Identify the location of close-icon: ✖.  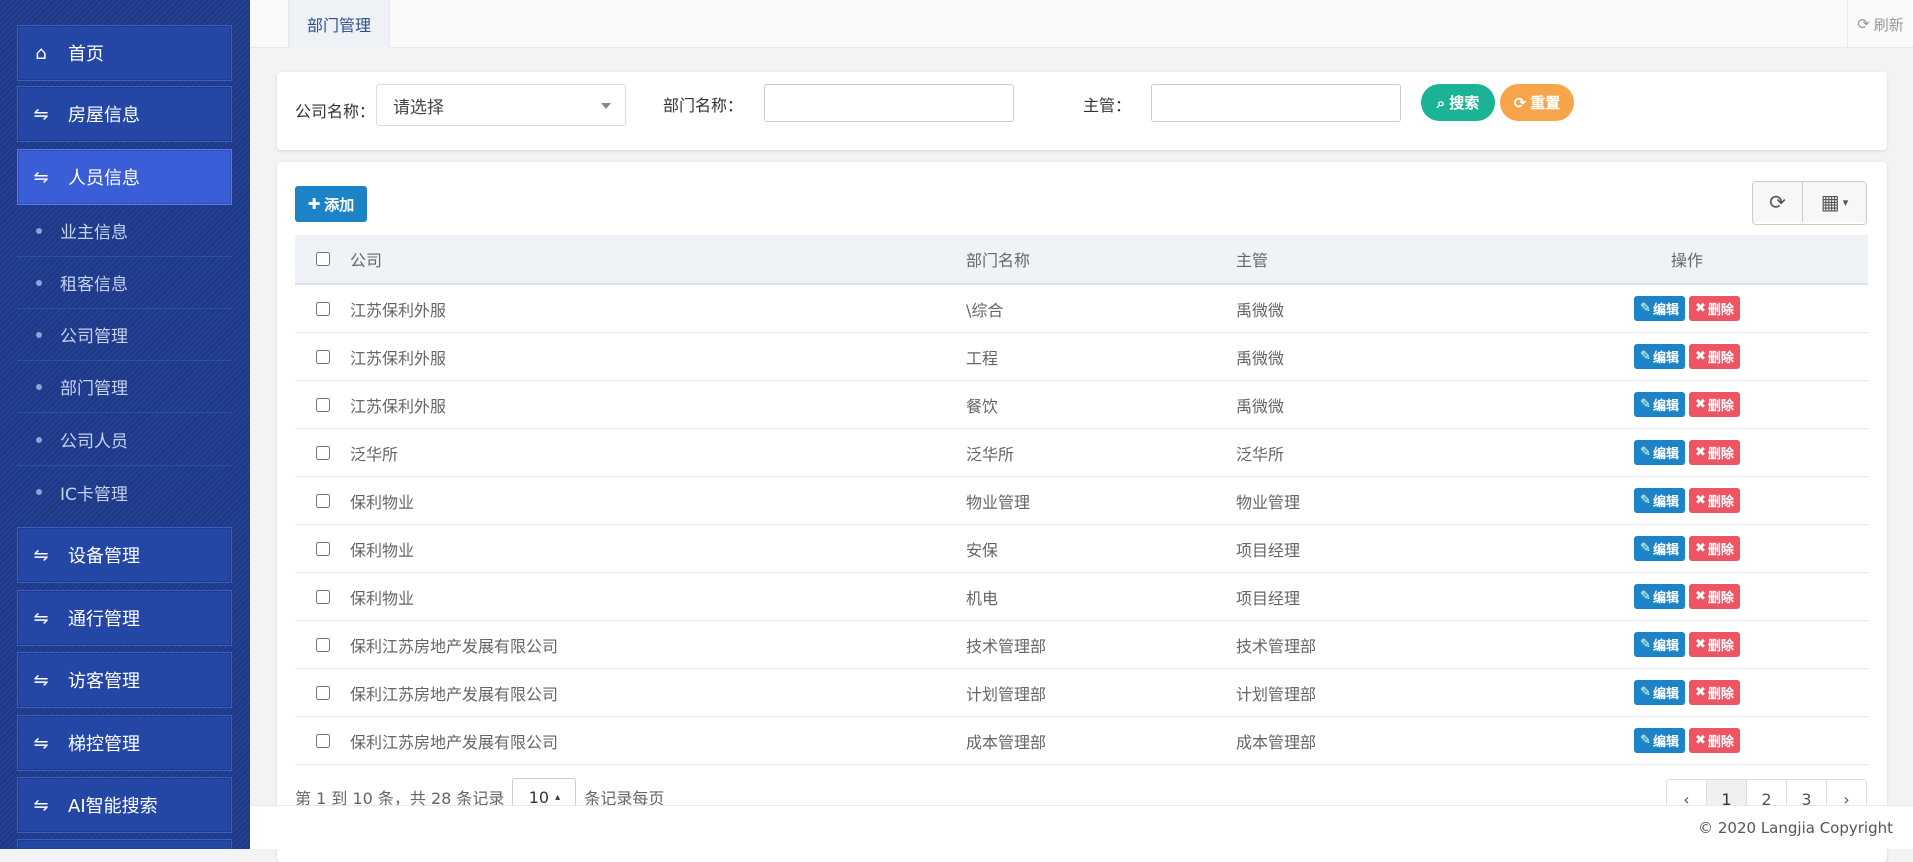
(1700, 740).